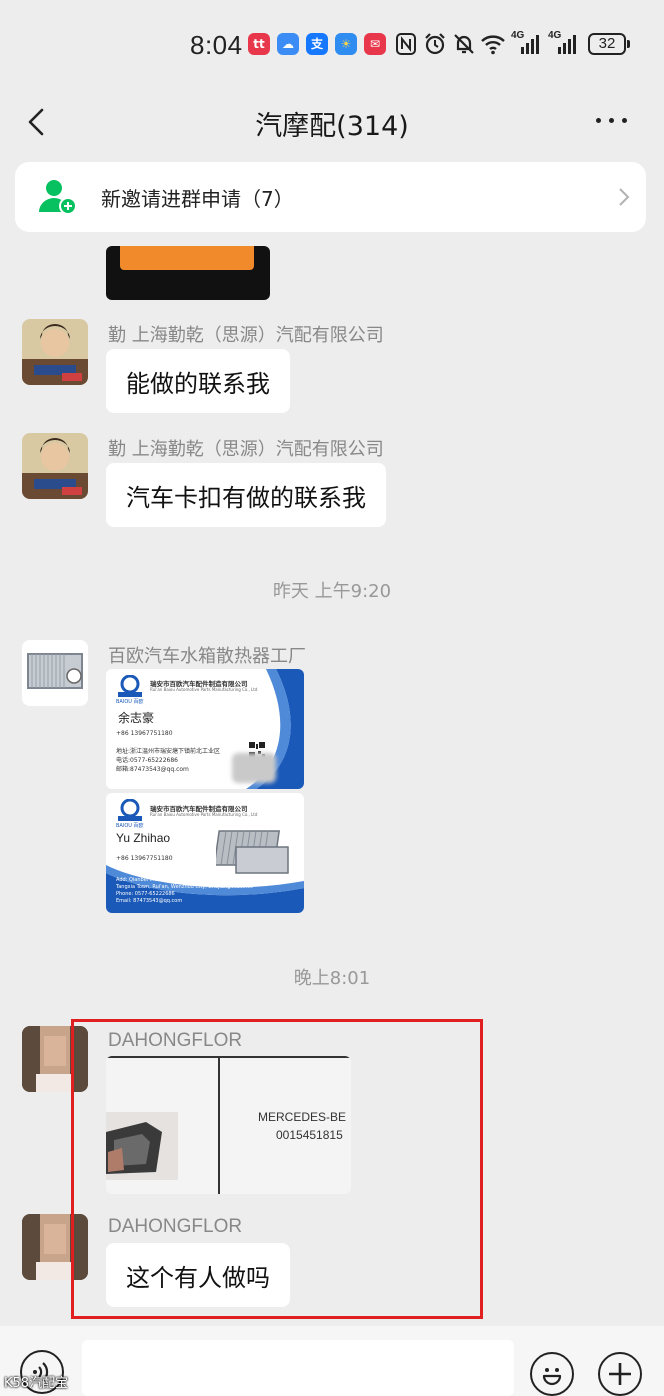 The height and width of the screenshot is (1396, 664). I want to click on message-bubble: 能做的联系我, so click(198, 381).